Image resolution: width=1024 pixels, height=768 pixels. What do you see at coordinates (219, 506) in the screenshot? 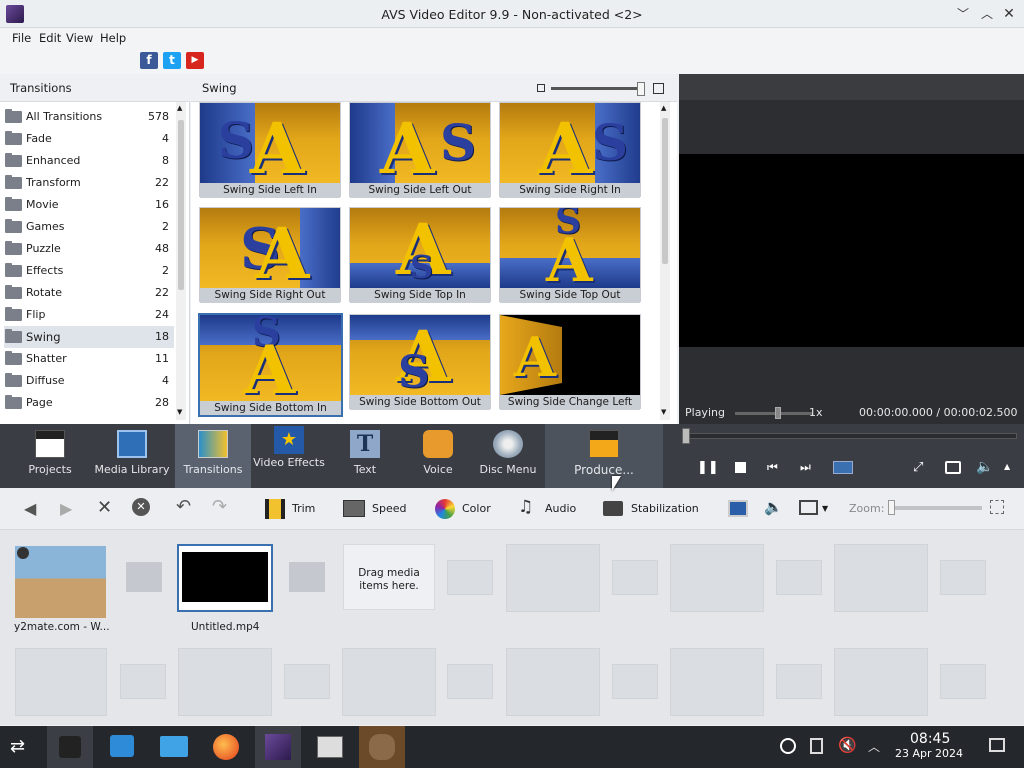
I see `redo-icon: ↷` at bounding box center [219, 506].